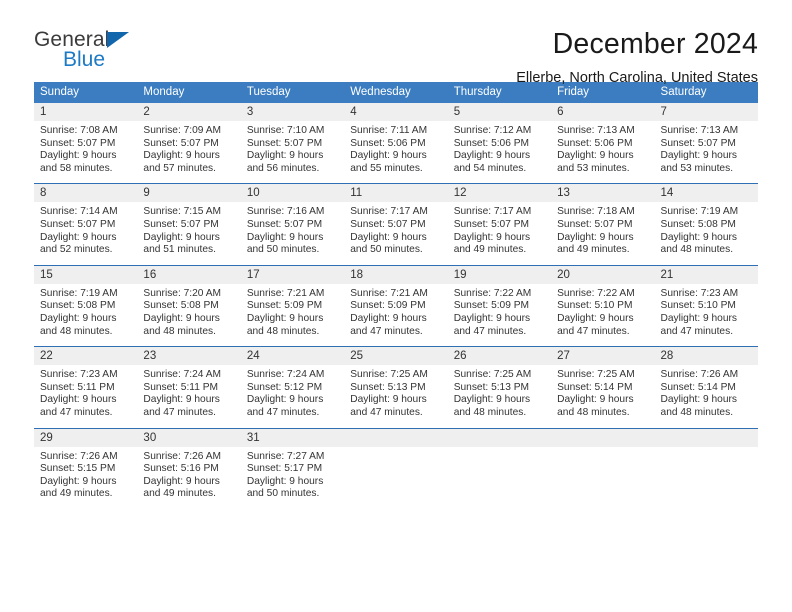  Describe the element at coordinates (499, 112) in the screenshot. I see `day-number: 5` at that location.